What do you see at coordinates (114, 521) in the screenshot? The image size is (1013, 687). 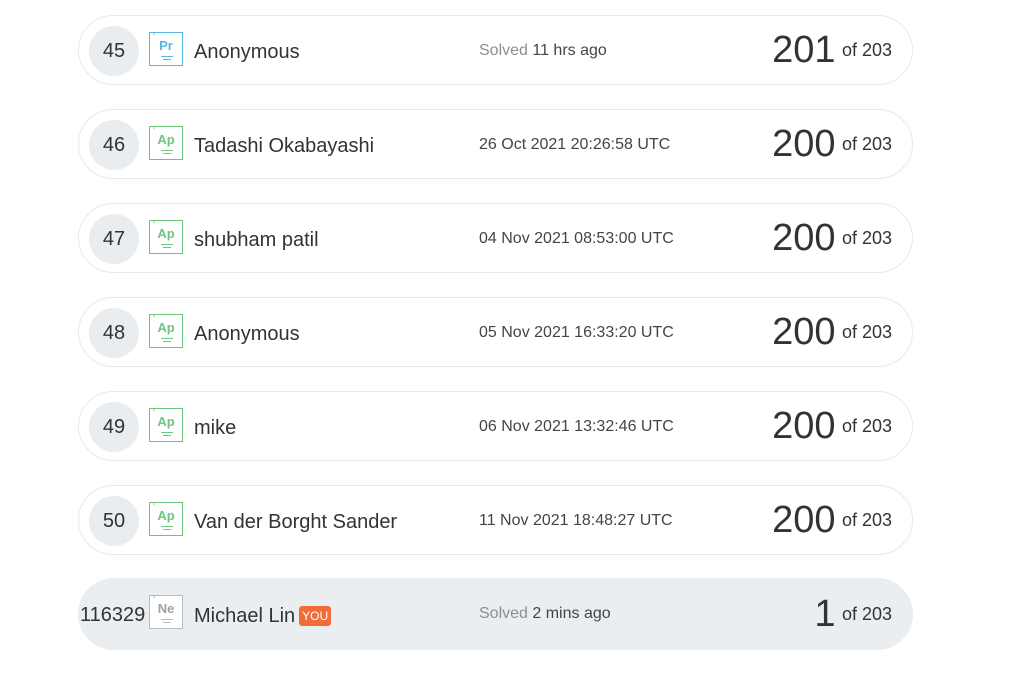 I see `rank-number: 50` at bounding box center [114, 521].